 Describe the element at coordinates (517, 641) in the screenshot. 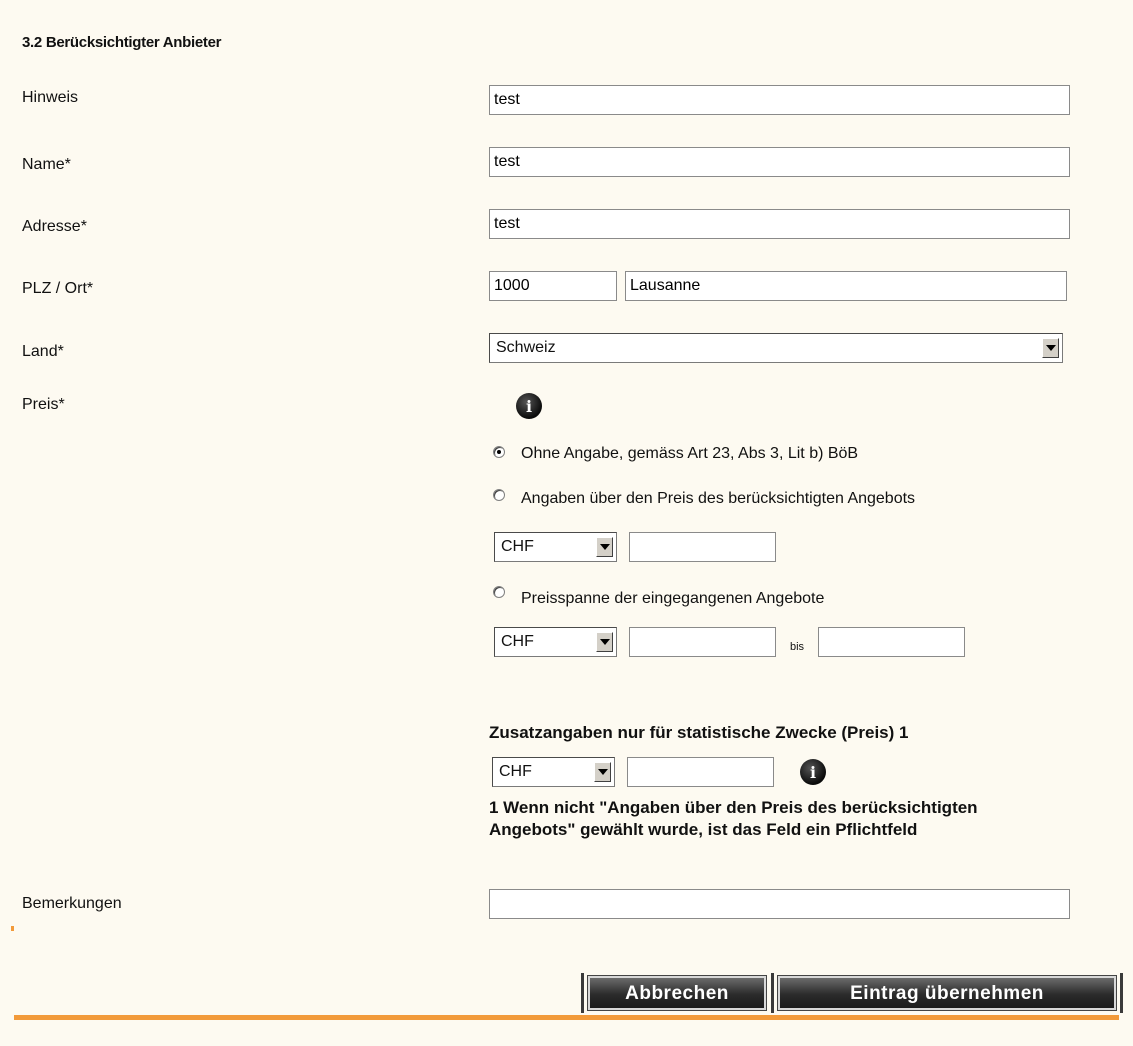

I see `range-currency-value: CHF` at that location.